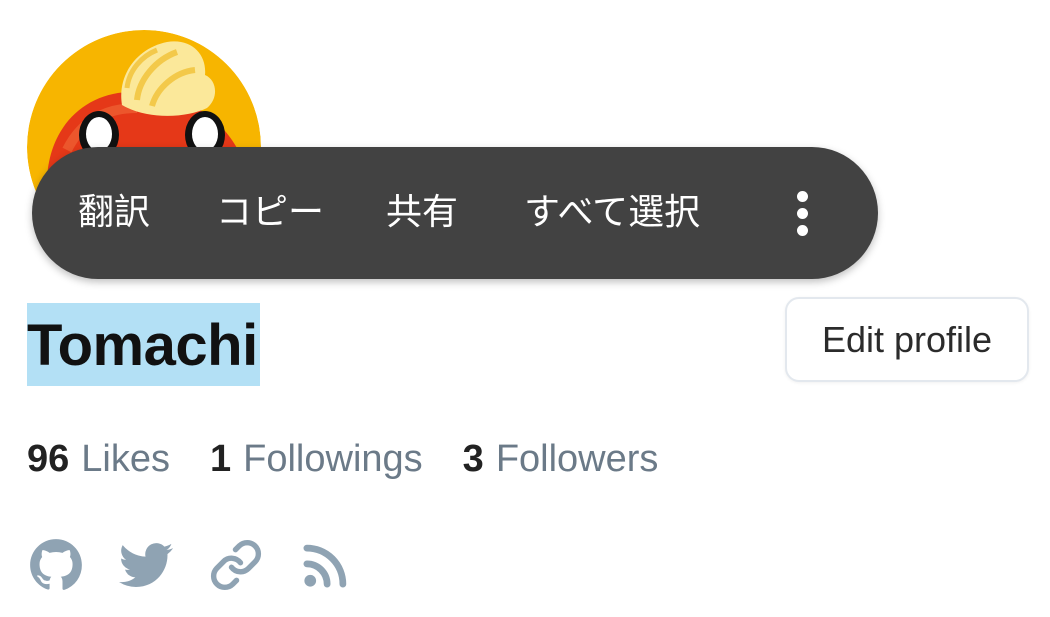 The width and height of the screenshot is (1050, 617). I want to click on followings-stat: 1 Followings, so click(316, 459).